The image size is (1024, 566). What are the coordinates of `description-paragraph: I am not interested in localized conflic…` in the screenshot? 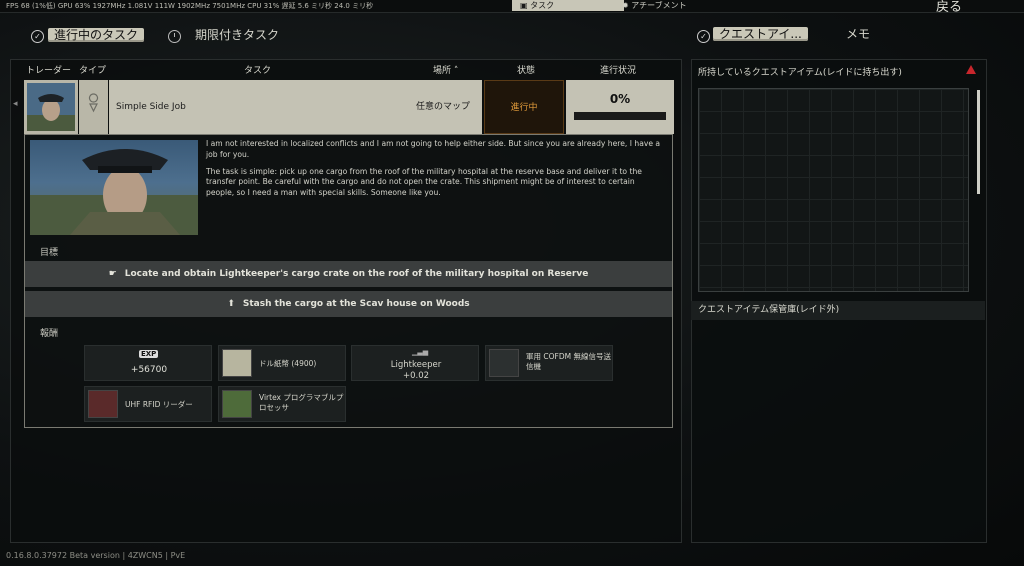 It's located at (433, 149).